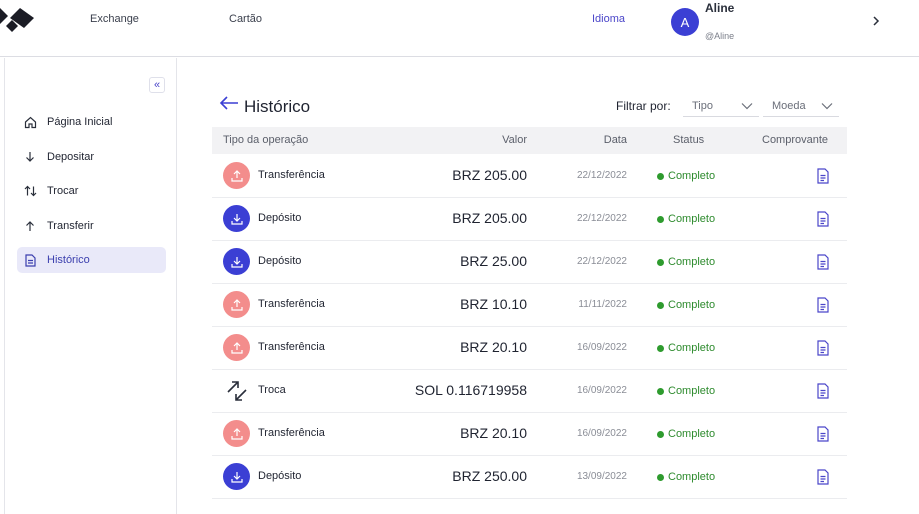  Describe the element at coordinates (157, 85) in the screenshot. I see `collapse-sidebar-button: «` at that location.